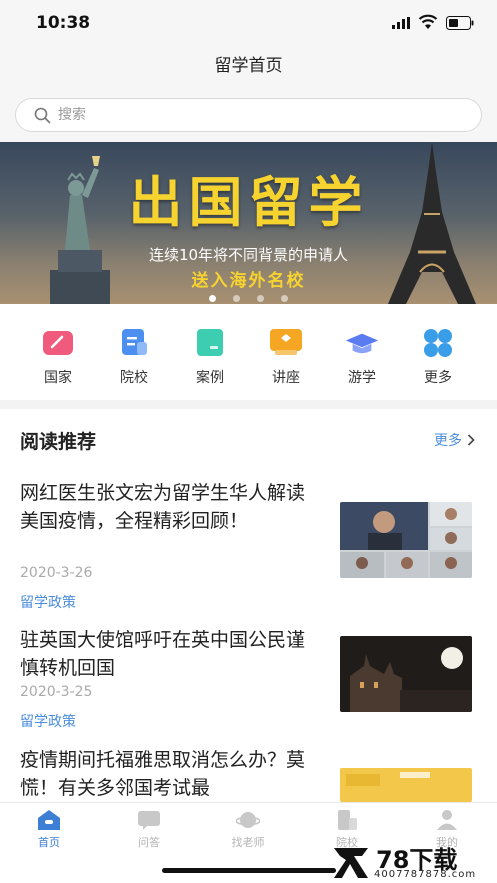 The width and height of the screenshot is (497, 883). What do you see at coordinates (42, 115) in the screenshot?
I see `search-icon` at bounding box center [42, 115].